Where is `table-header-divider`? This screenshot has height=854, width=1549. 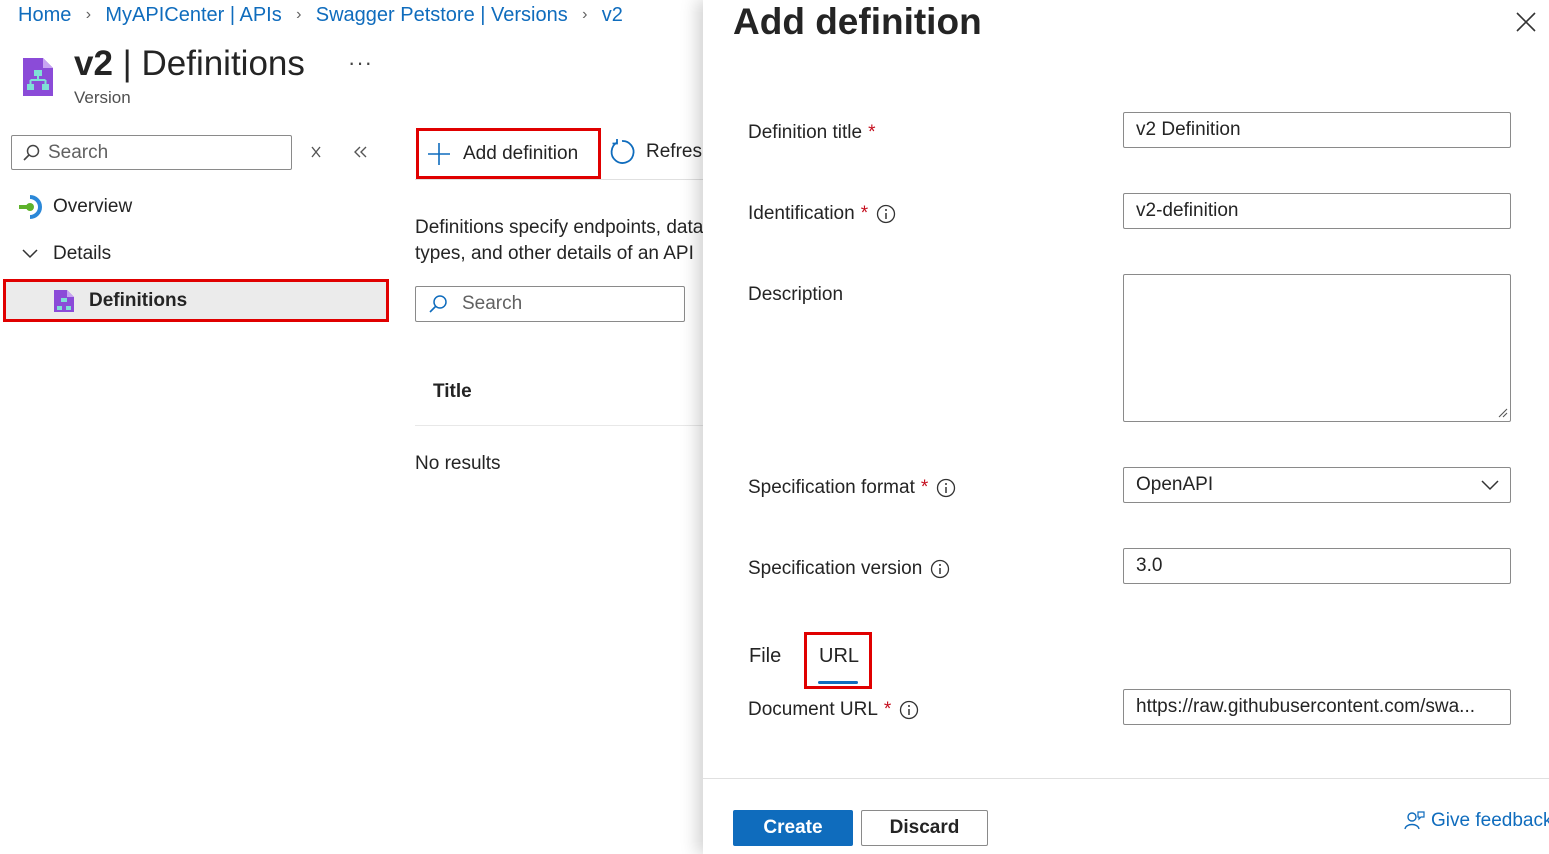
table-header-divider is located at coordinates (560, 425).